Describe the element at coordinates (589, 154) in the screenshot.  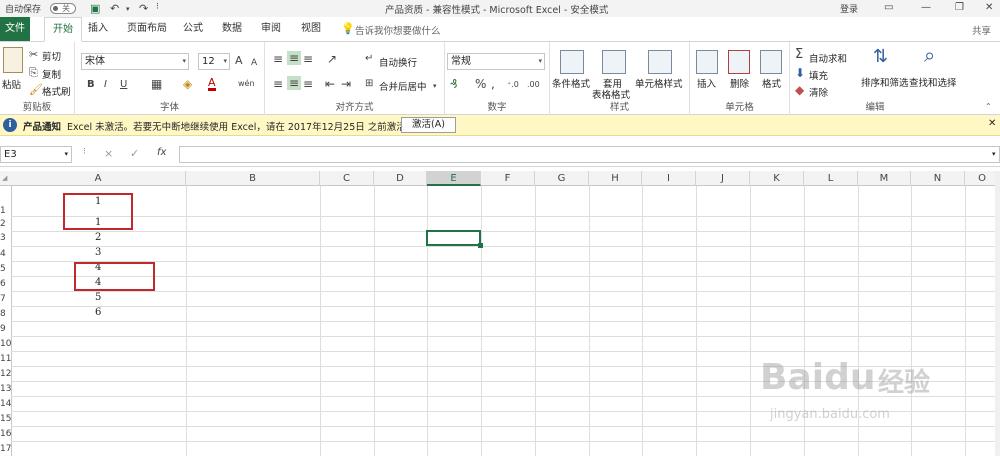
I see `formula-input` at that location.